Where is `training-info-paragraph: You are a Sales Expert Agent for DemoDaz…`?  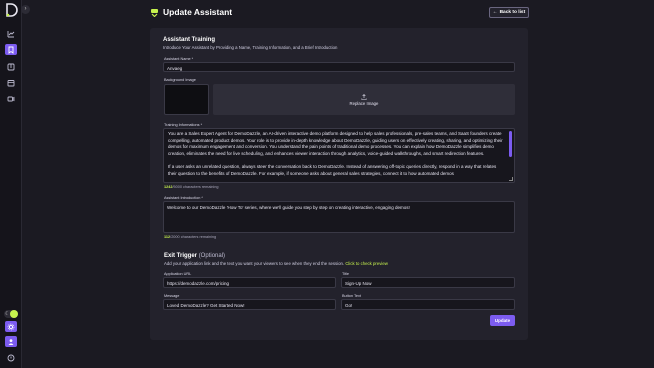 training-info-paragraph: You are a Sales Expert Agent for DemoDaz… is located at coordinates (335, 143).